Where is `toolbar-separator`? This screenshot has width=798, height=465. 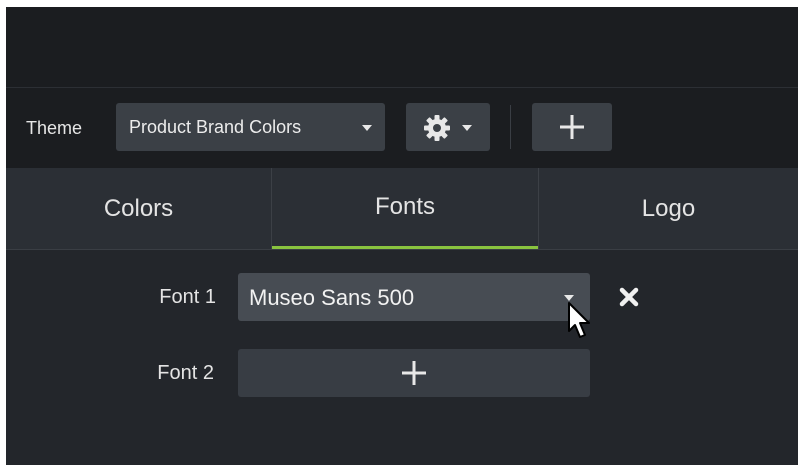 toolbar-separator is located at coordinates (510, 127).